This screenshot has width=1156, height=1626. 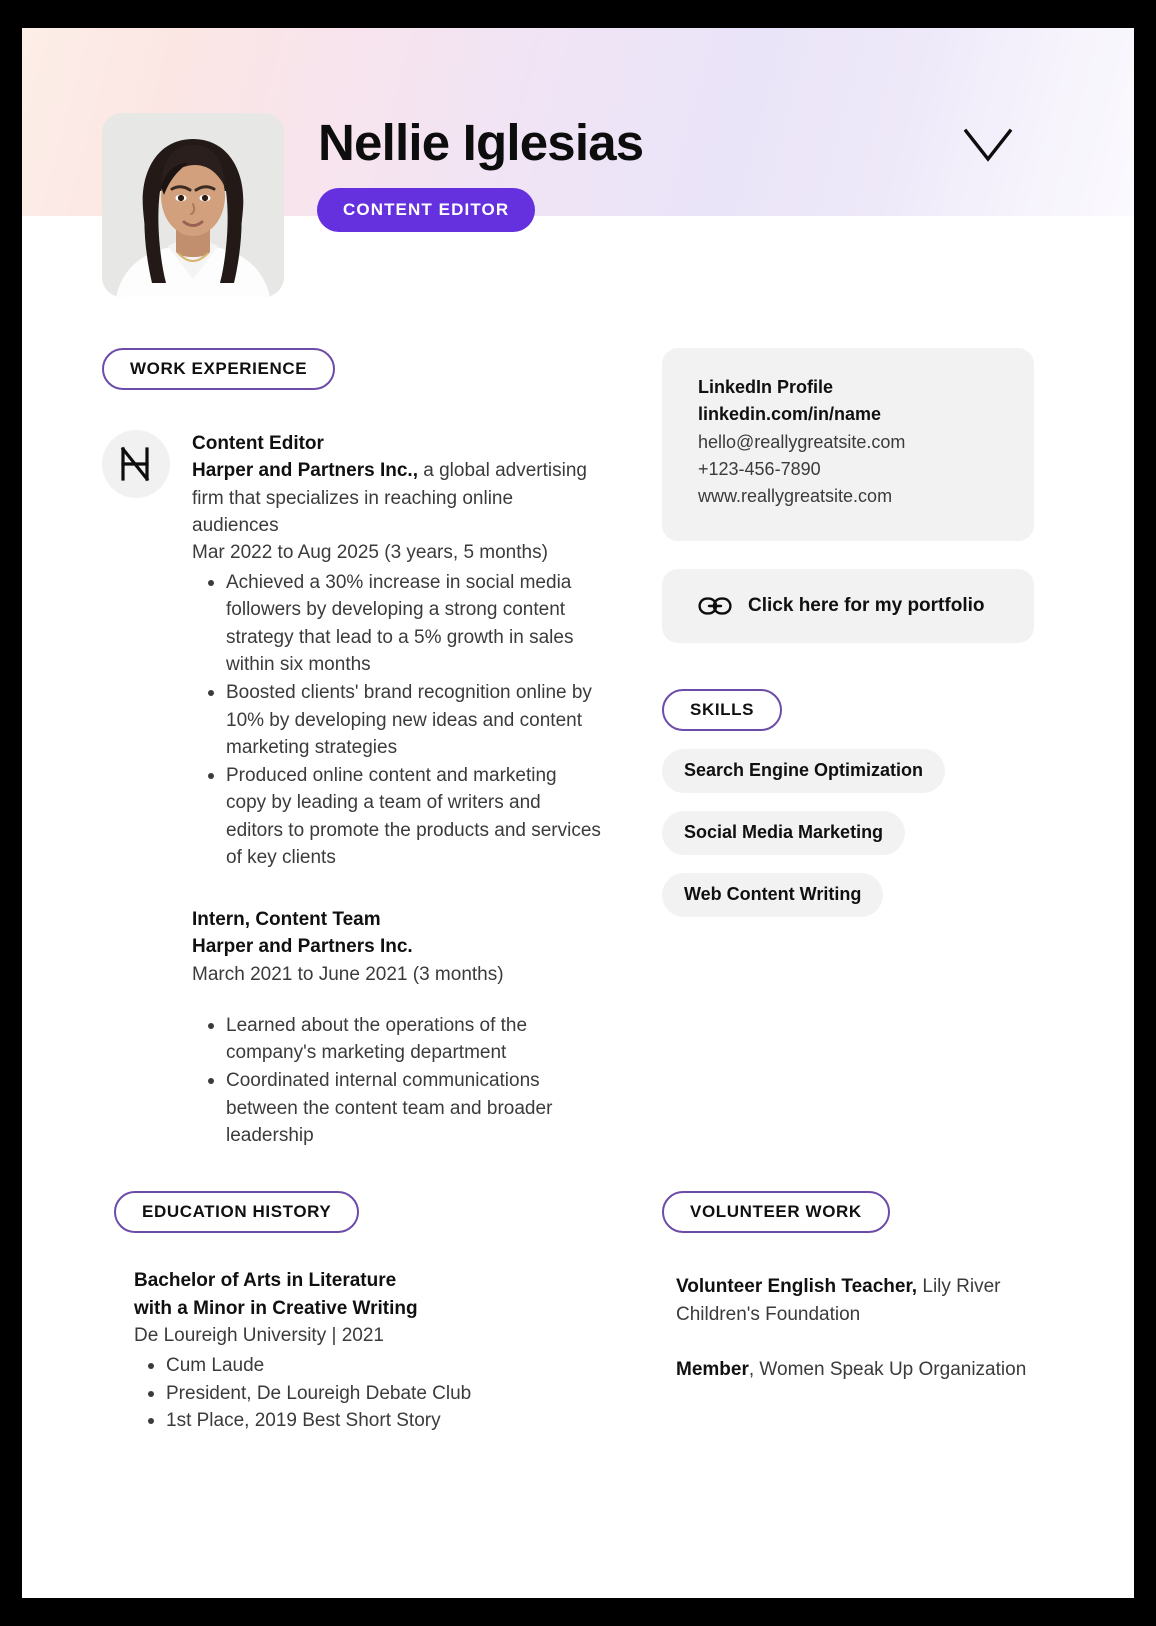 I want to click on skill-list: Web Content Writing, so click(x=848, y=886).